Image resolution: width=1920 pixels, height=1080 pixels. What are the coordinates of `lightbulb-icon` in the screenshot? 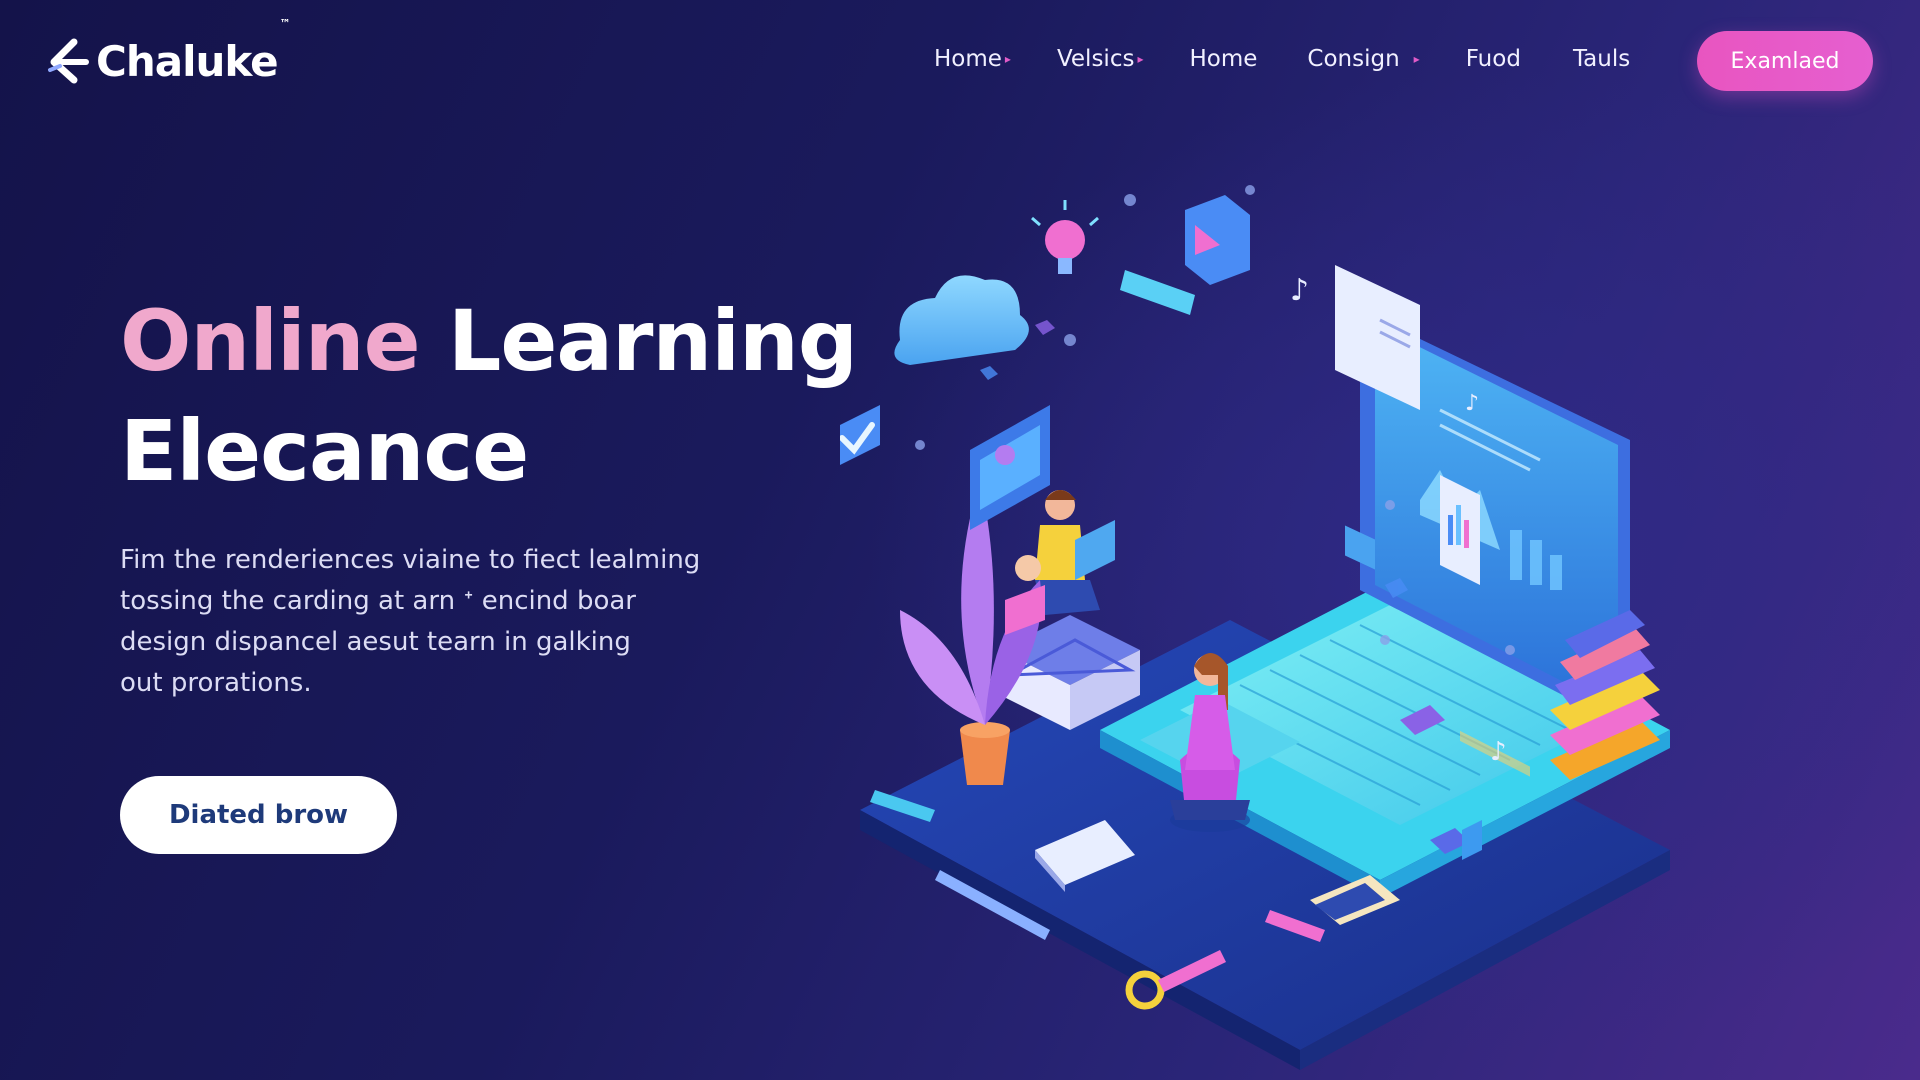 It's located at (1065, 237).